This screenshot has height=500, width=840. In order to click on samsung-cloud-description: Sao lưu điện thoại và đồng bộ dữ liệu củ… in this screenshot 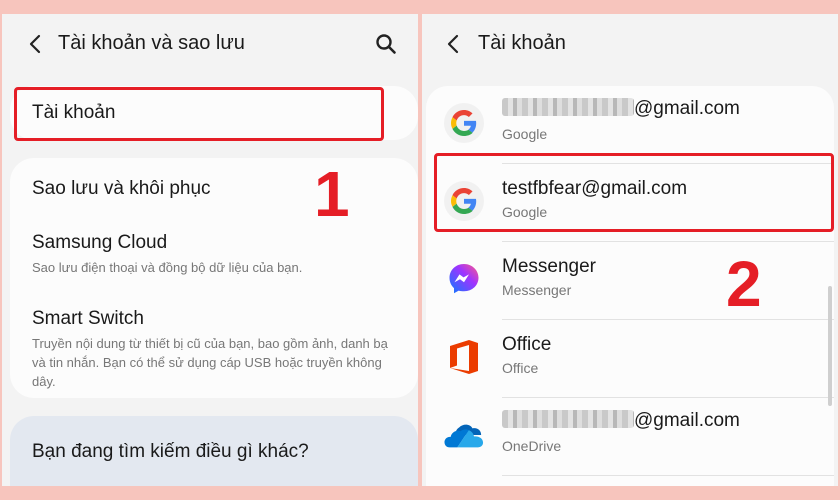, I will do `click(167, 267)`.